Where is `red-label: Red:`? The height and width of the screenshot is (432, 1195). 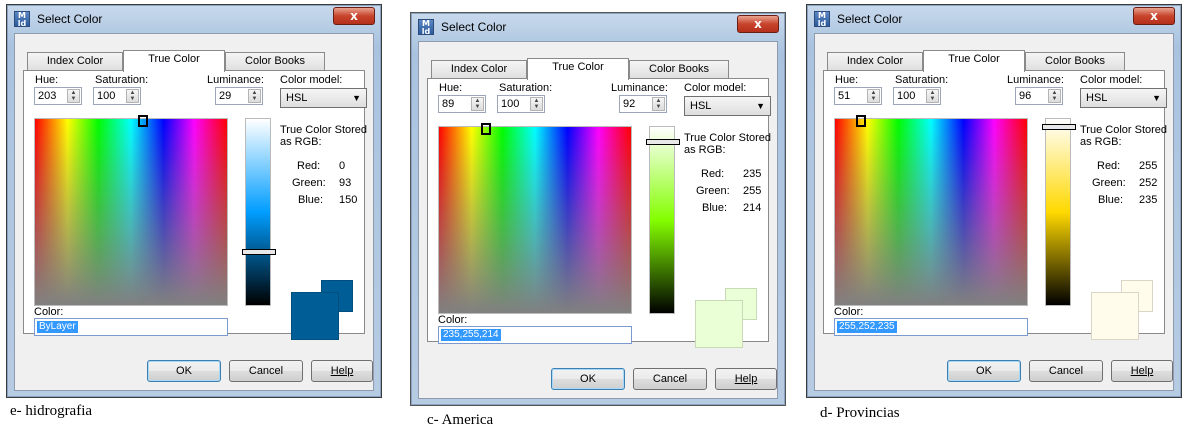
red-label: Red: is located at coordinates (309, 166).